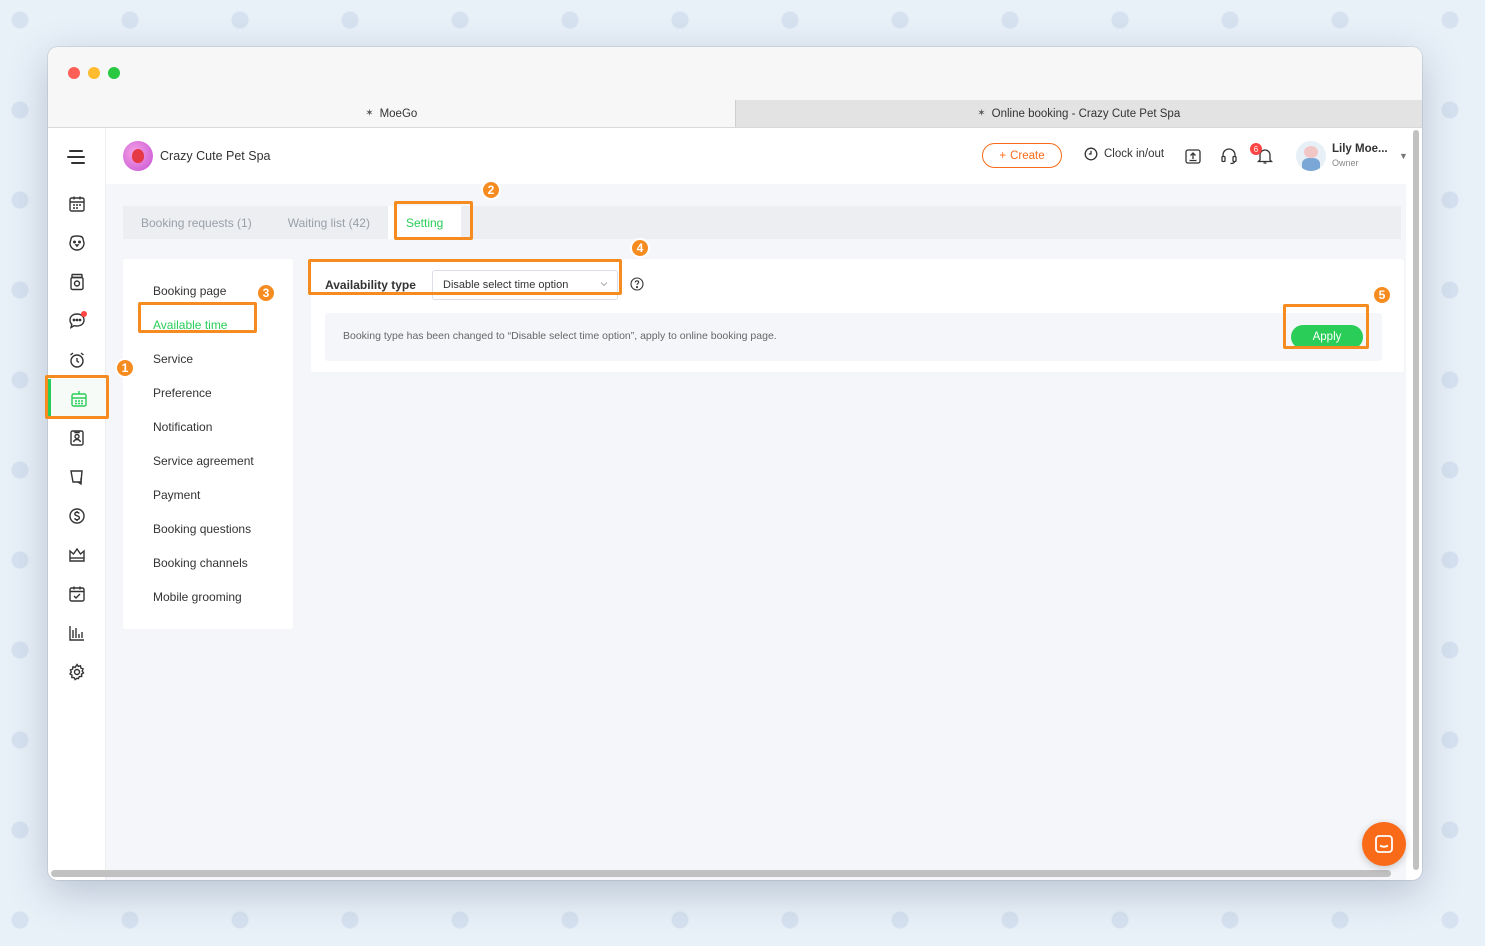 Image resolution: width=1485 pixels, height=946 pixels. What do you see at coordinates (1027, 155) in the screenshot?
I see `create-label: Create` at bounding box center [1027, 155].